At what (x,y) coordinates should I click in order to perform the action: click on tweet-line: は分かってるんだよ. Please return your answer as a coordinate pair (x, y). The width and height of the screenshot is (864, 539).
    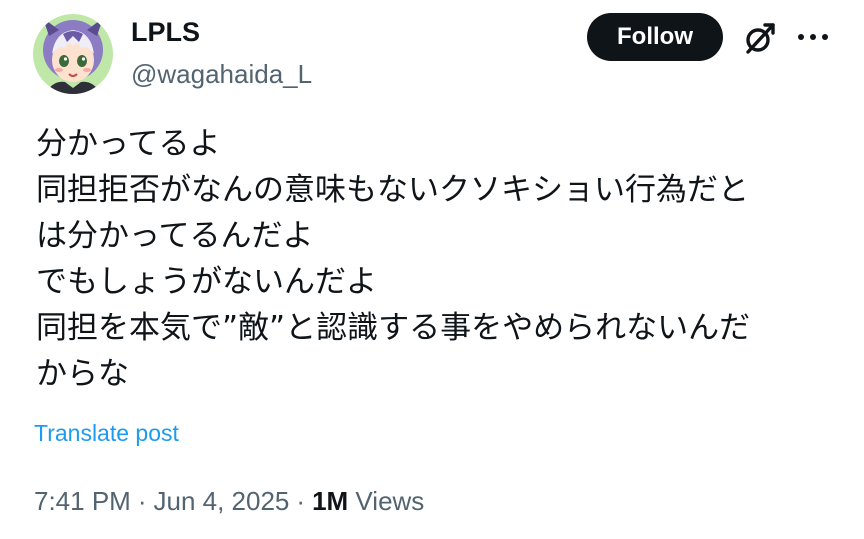
    Looking at the image, I should click on (175, 236).